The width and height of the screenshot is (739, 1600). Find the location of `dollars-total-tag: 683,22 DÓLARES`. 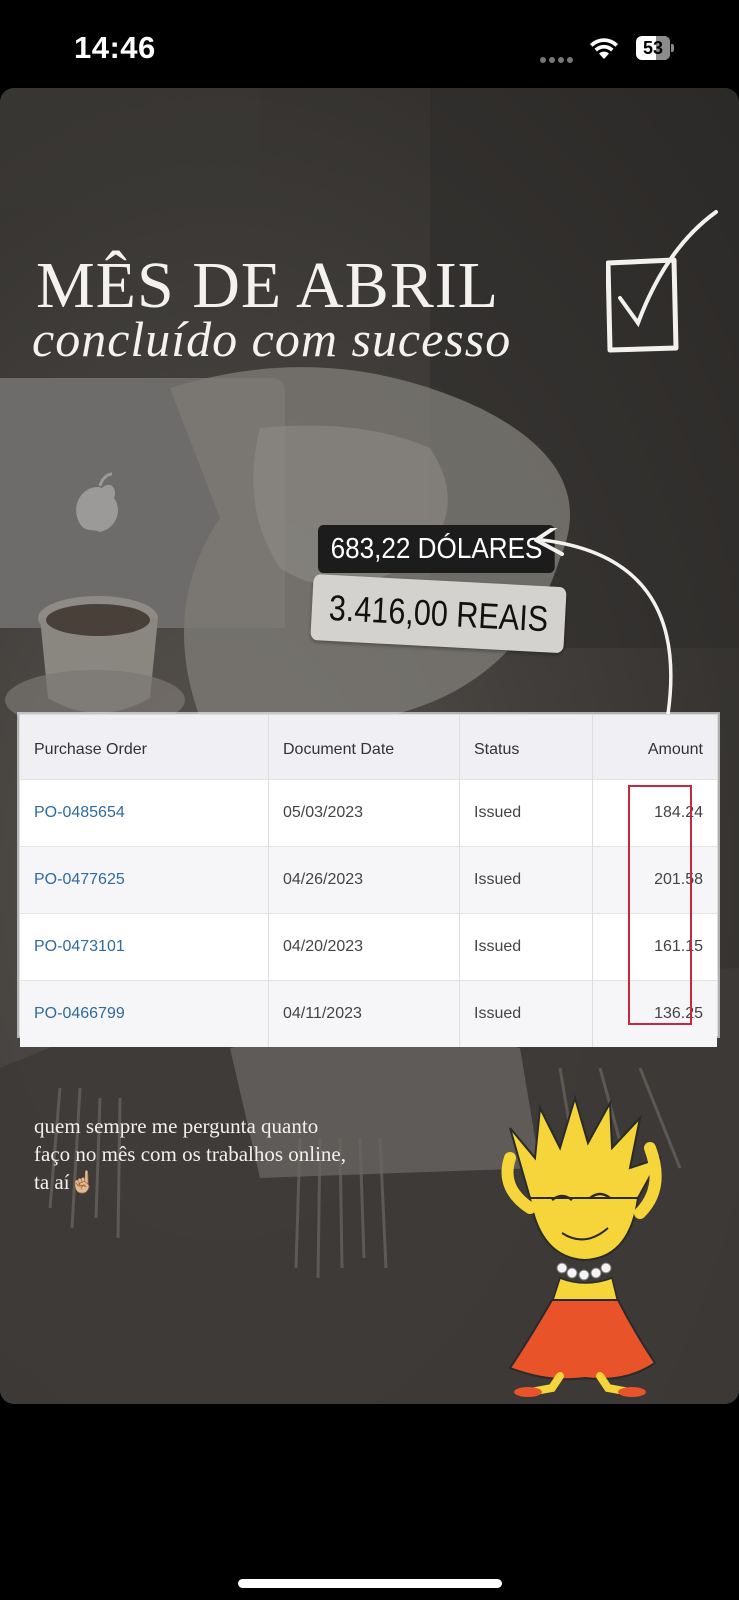

dollars-total-tag: 683,22 DÓLARES is located at coordinates (437, 549).